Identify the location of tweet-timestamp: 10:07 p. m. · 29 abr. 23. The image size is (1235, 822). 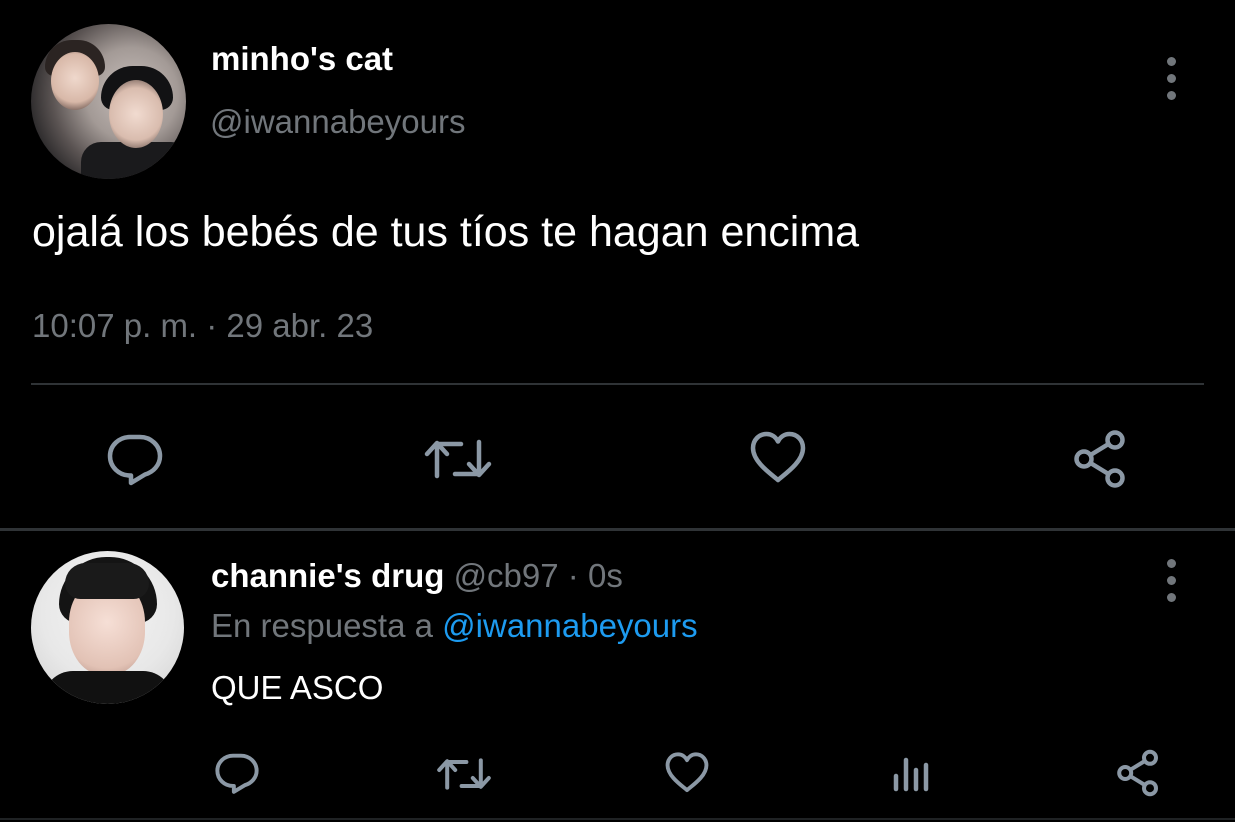
(202, 326).